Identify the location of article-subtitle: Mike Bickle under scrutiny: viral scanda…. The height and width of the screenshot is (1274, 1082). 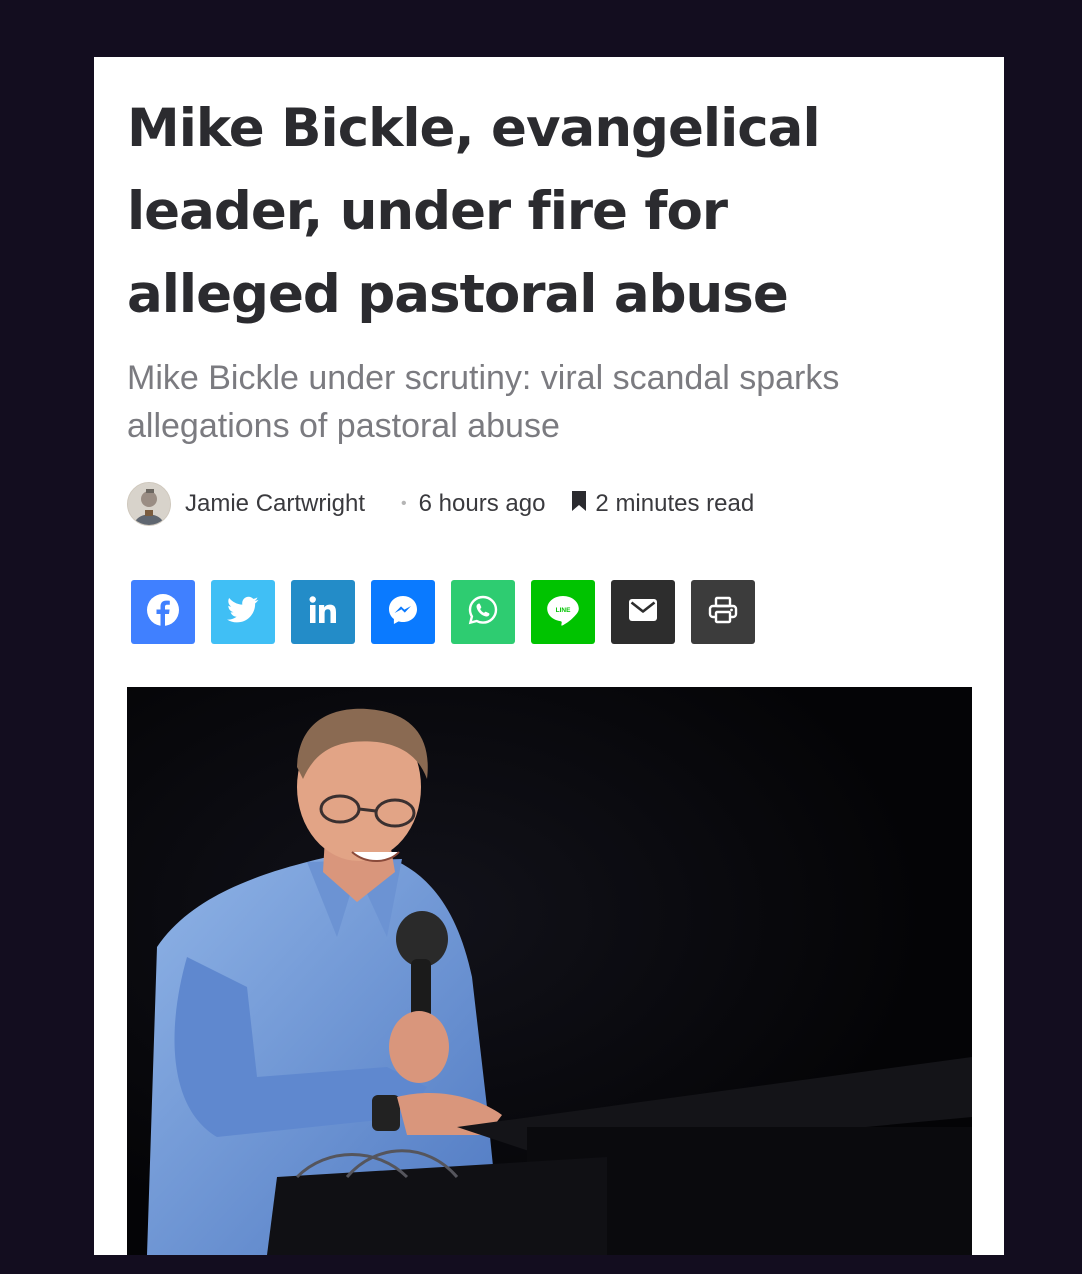
(483, 402).